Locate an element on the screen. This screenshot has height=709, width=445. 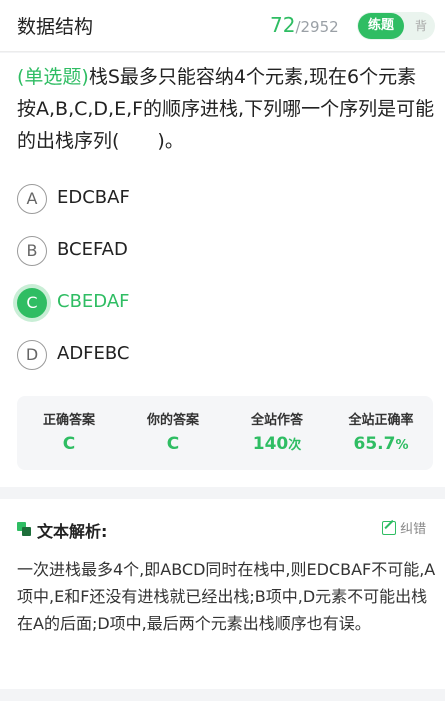
practice-mode-button: 练题 is located at coordinates (381, 26).